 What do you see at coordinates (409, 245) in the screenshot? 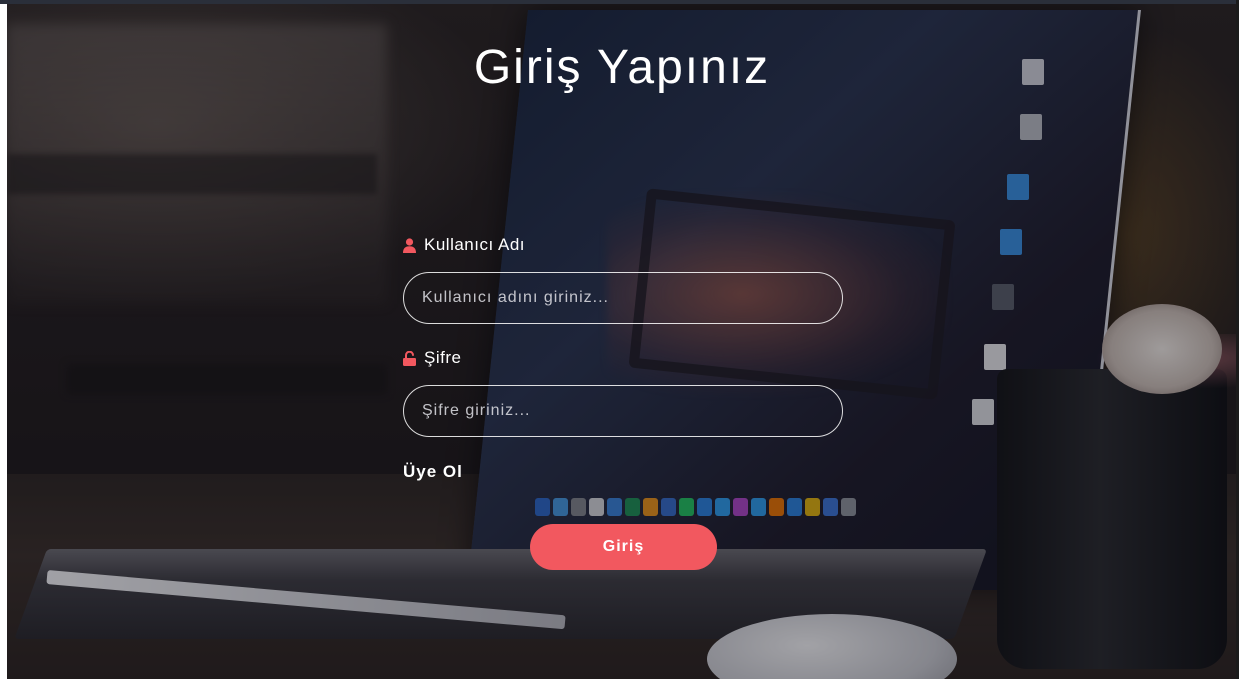
I see `user-icon` at bounding box center [409, 245].